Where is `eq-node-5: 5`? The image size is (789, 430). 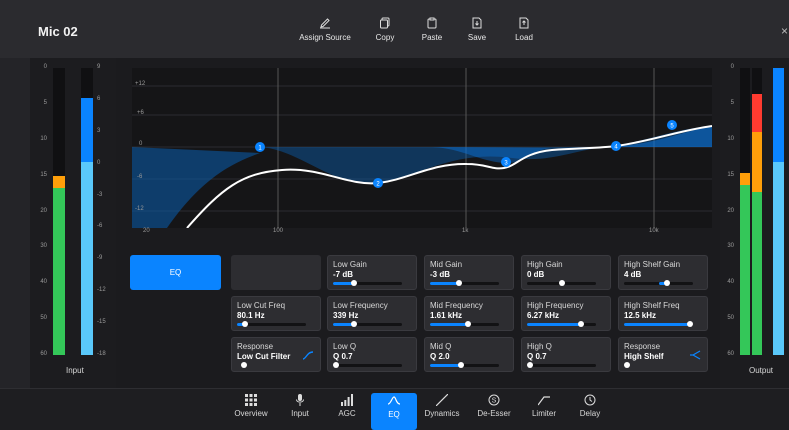
eq-node-5: 5 is located at coordinates (672, 125).